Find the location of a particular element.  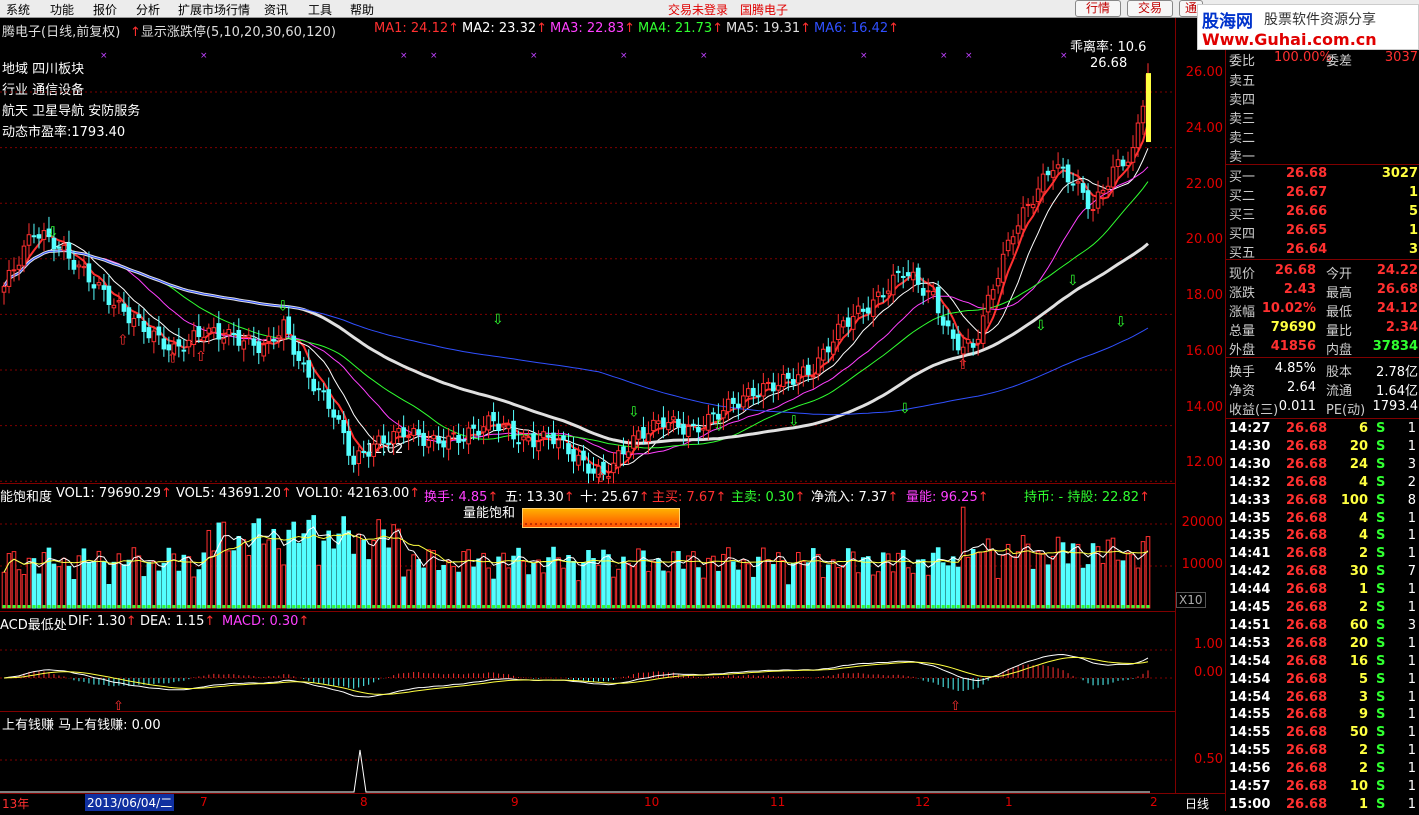

ratio-label: 委比 is located at coordinates (1242, 61).